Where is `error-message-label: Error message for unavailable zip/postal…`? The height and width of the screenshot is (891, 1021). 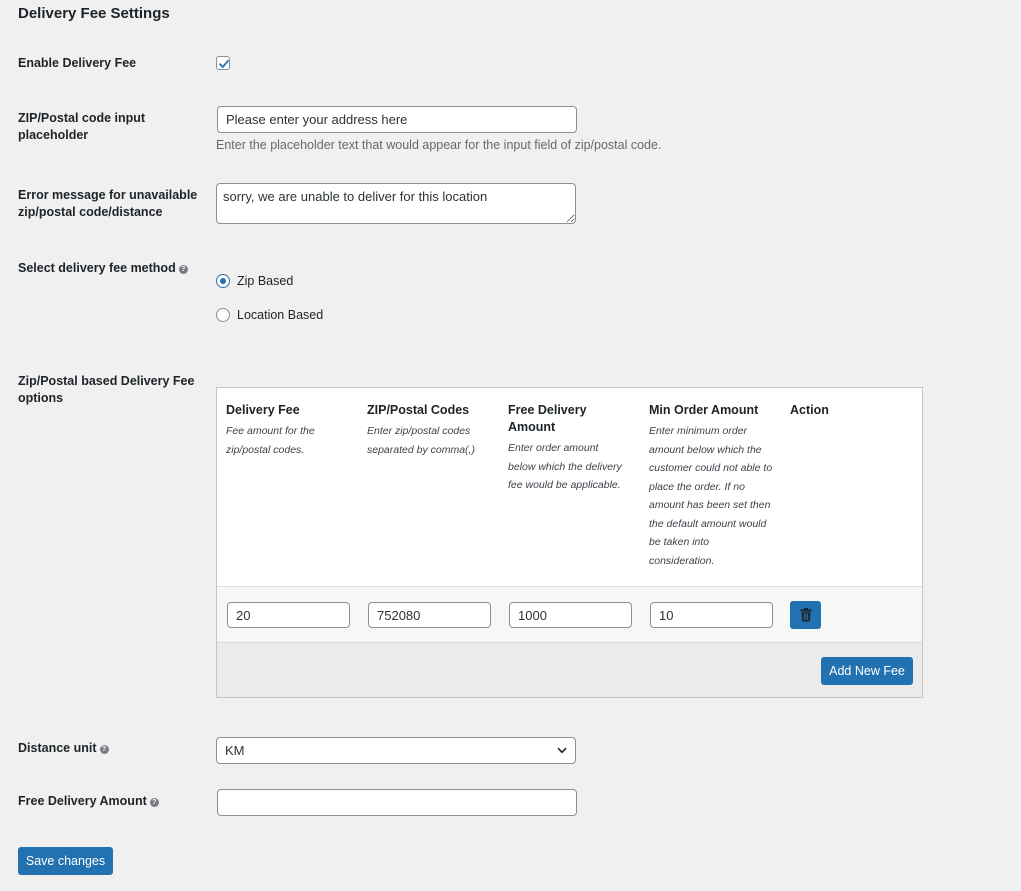 error-message-label: Error message for unavailable zip/postal… is located at coordinates (108, 203).